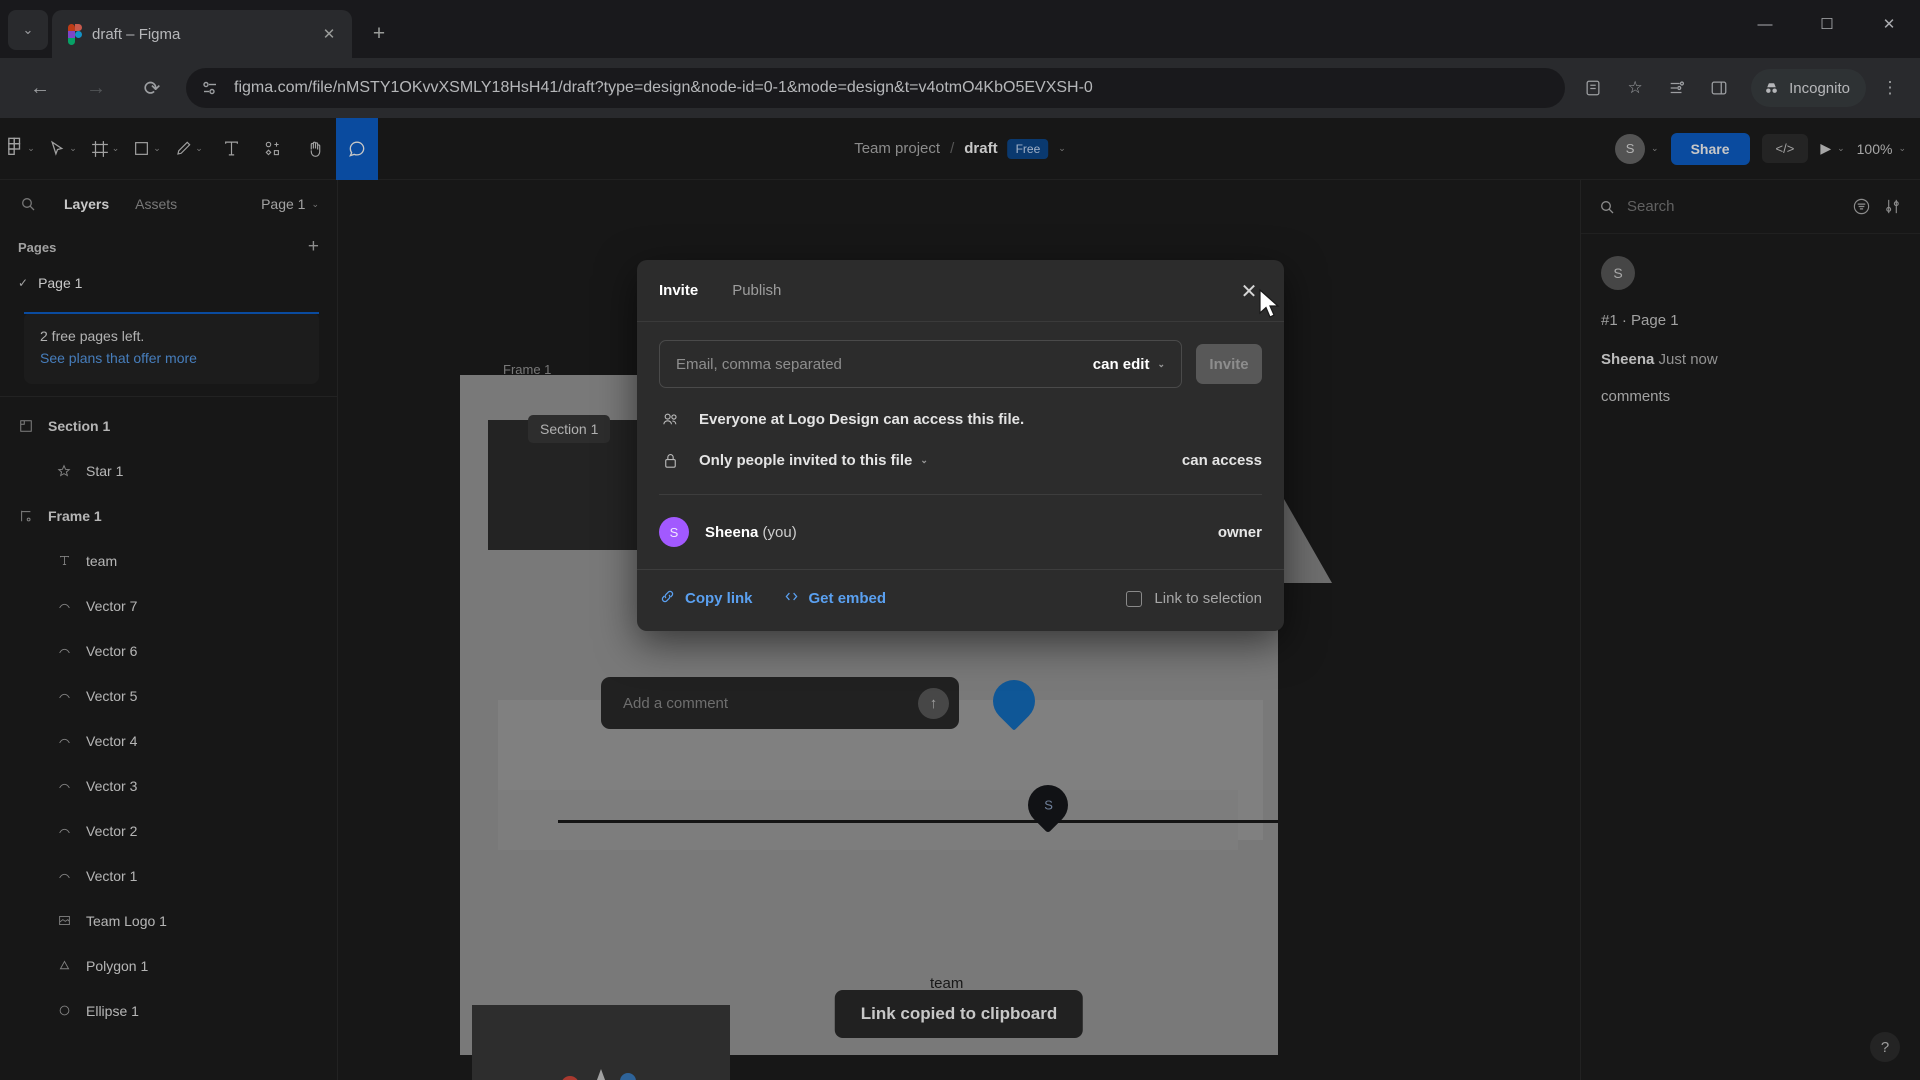 Image resolution: width=1920 pixels, height=1080 pixels. I want to click on link-access-permission: can access, so click(1222, 460).